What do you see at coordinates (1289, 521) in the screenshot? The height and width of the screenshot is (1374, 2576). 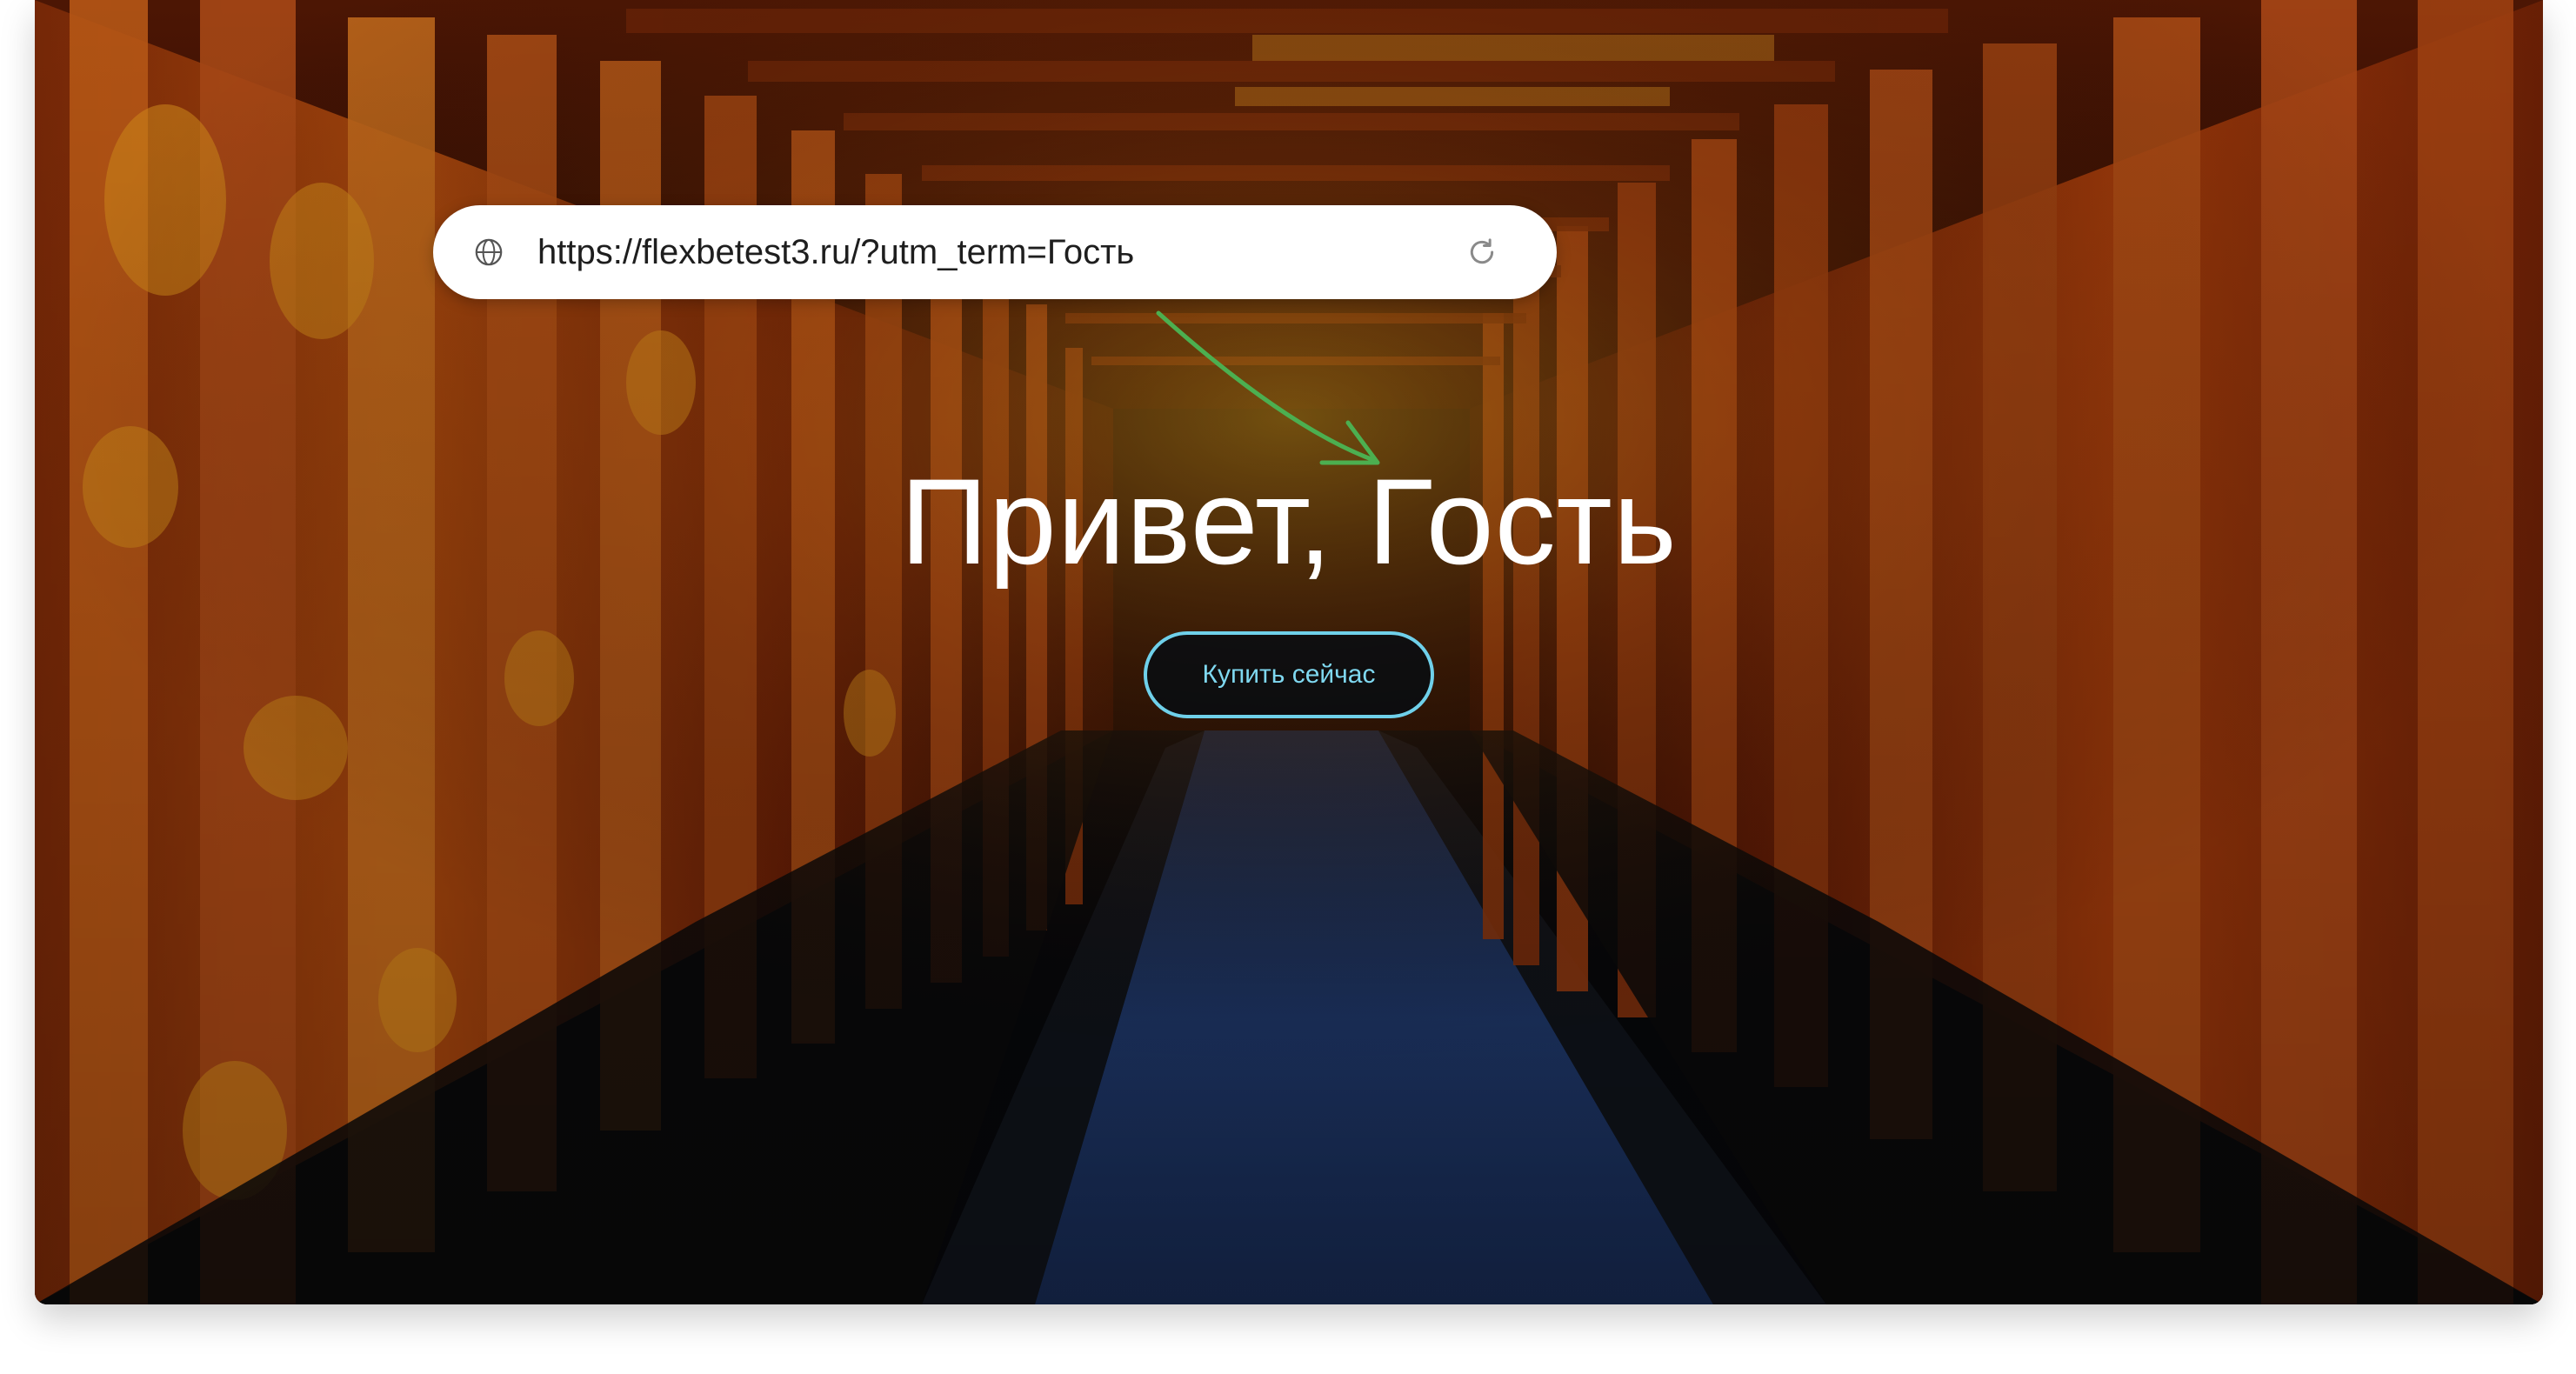 I see `hero-headline: Привет, Гость` at bounding box center [1289, 521].